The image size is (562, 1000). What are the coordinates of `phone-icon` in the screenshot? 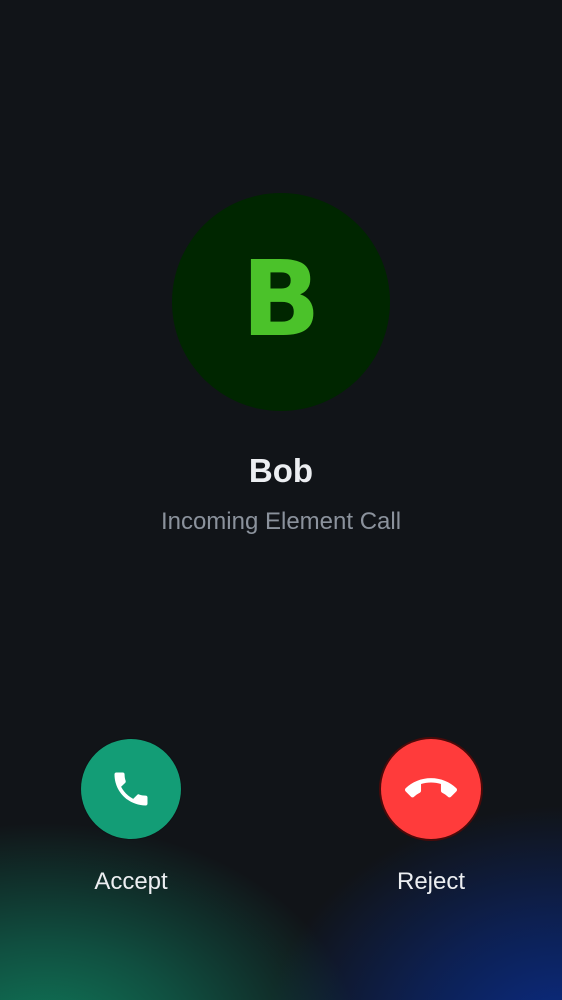 It's located at (131, 789).